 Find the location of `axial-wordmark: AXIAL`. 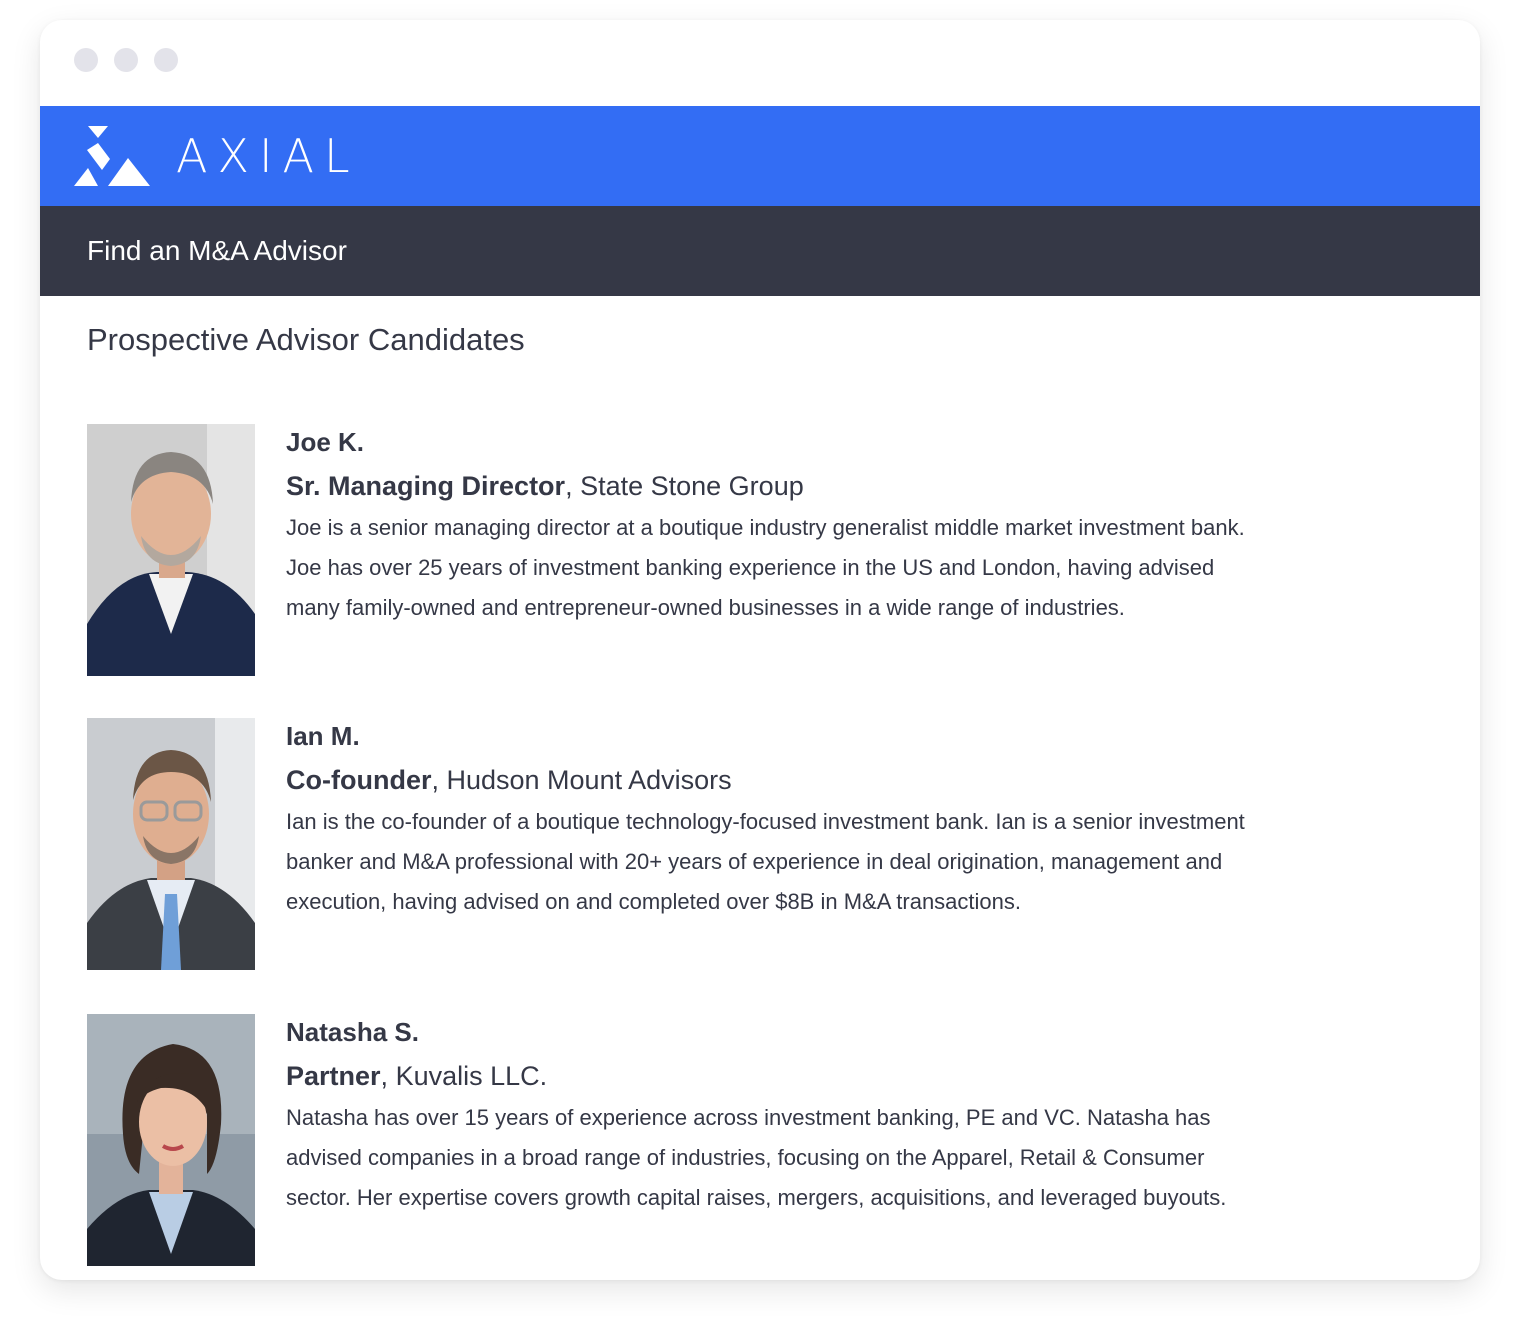

axial-wordmark: AXIAL is located at coordinates (268, 156).